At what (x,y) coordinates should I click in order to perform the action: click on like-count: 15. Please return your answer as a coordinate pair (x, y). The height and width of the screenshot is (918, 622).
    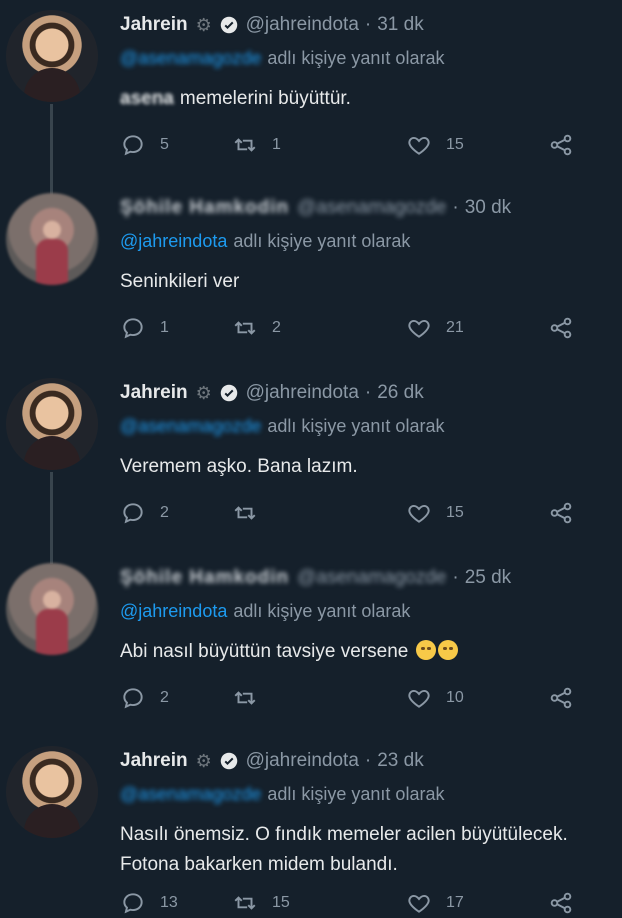
    Looking at the image, I should click on (455, 144).